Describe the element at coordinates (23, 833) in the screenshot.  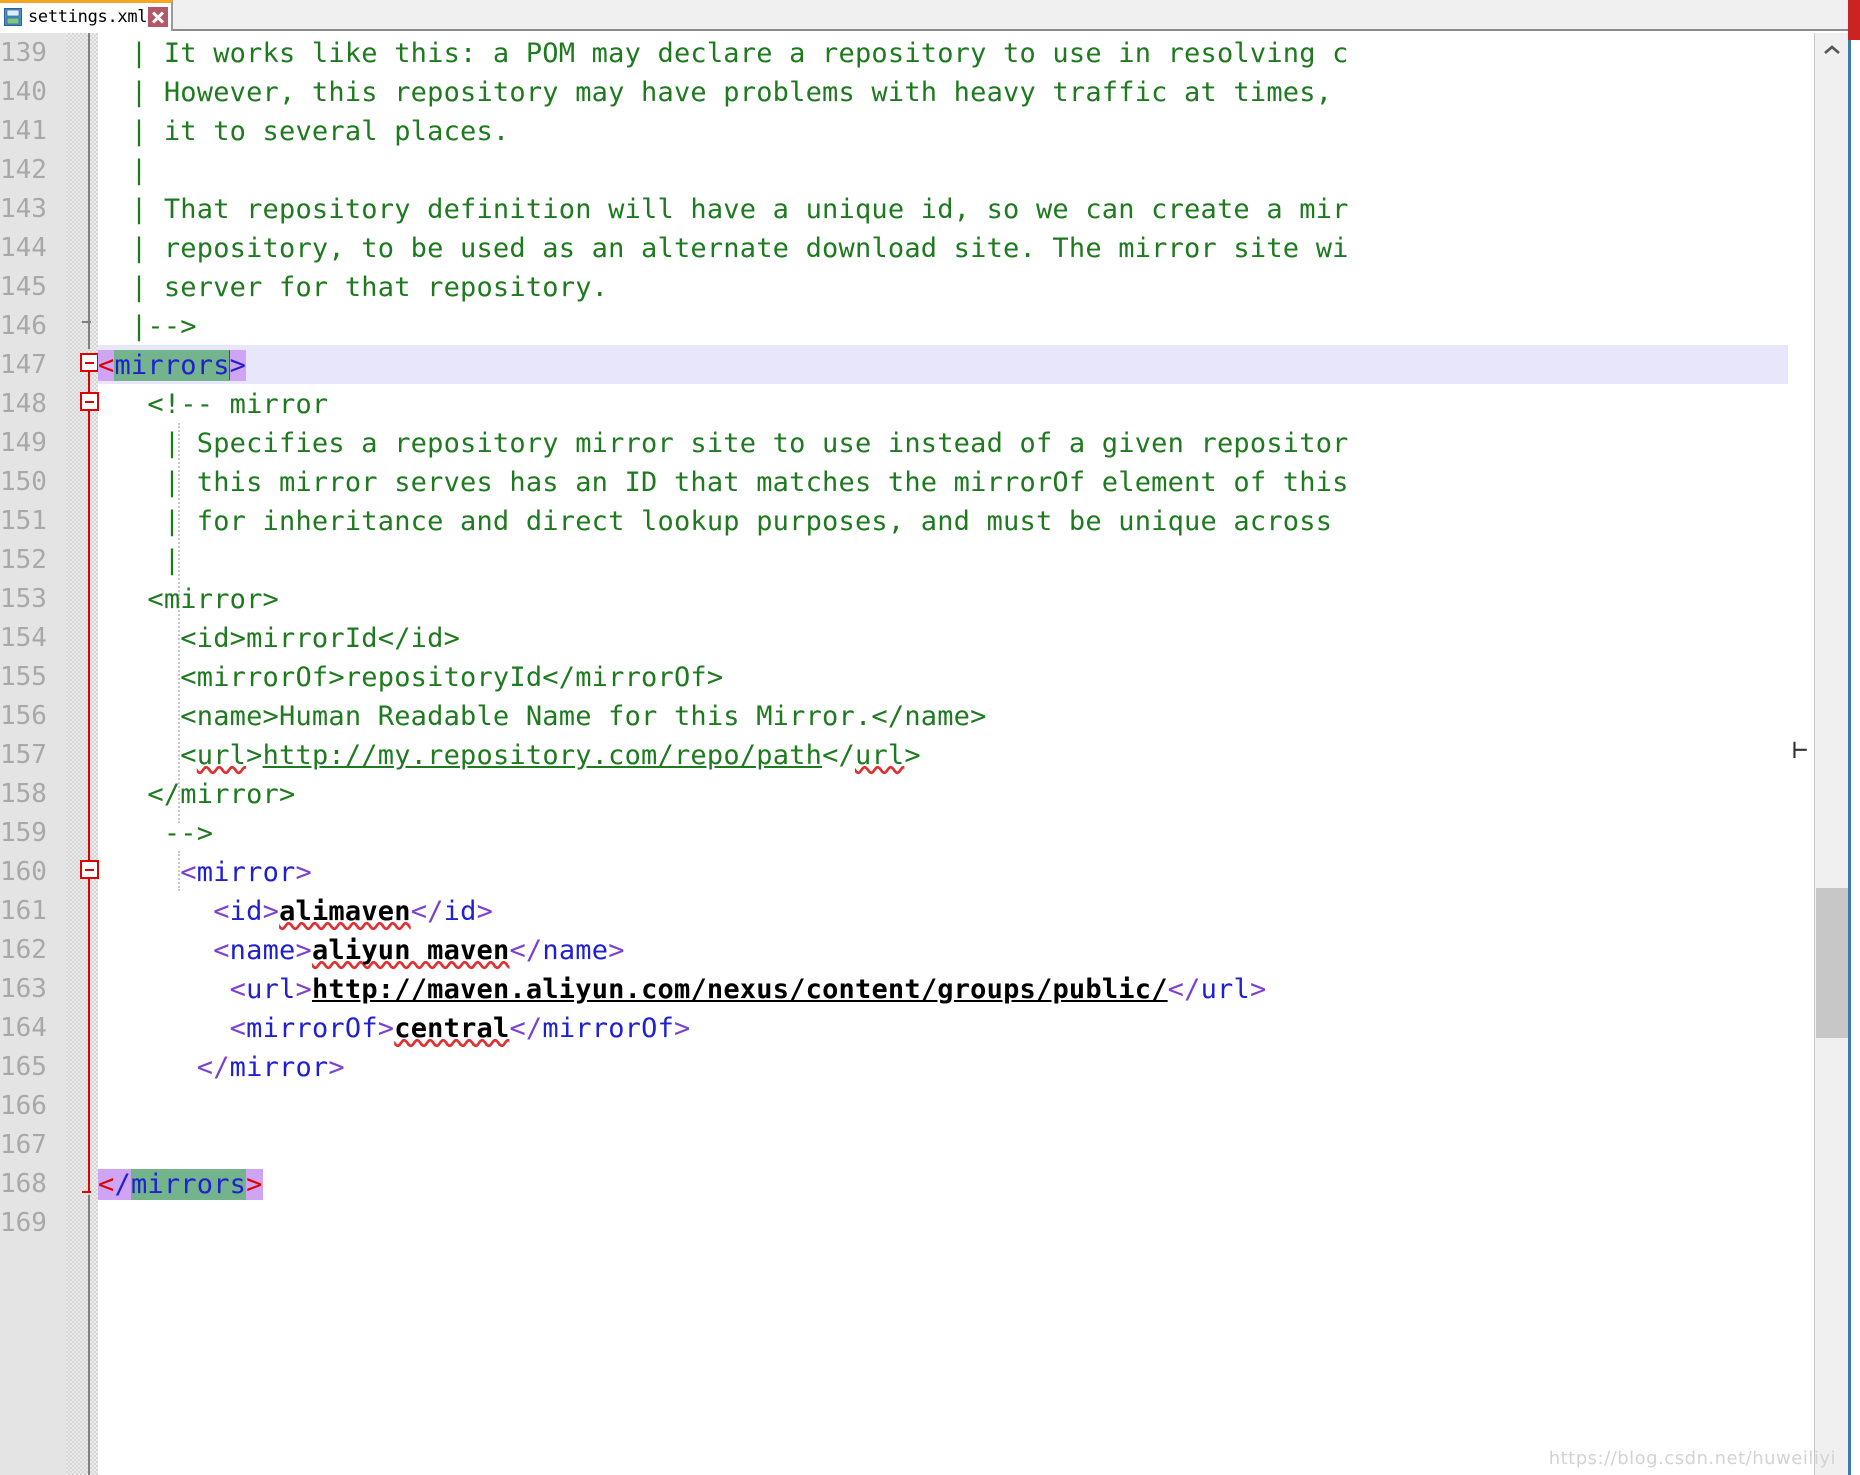
I see `line-number: 159` at that location.